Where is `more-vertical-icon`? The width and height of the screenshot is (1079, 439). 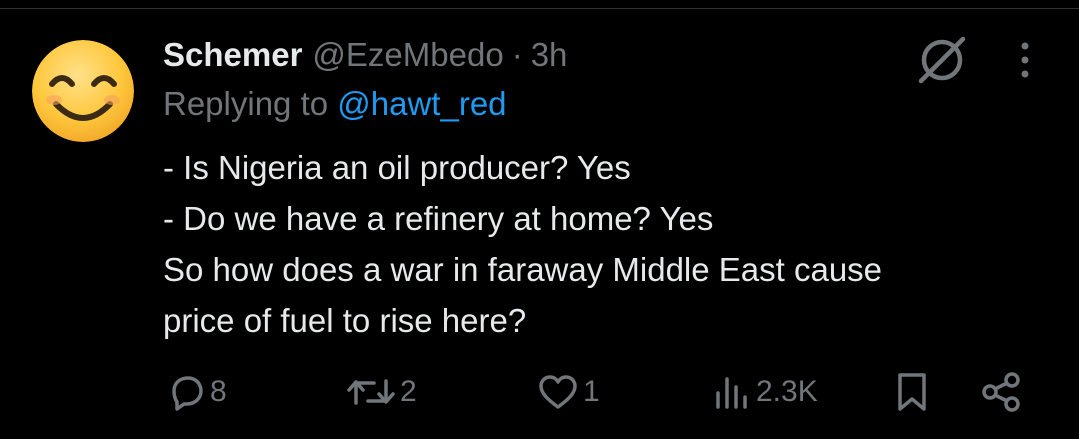 more-vertical-icon is located at coordinates (1025, 60).